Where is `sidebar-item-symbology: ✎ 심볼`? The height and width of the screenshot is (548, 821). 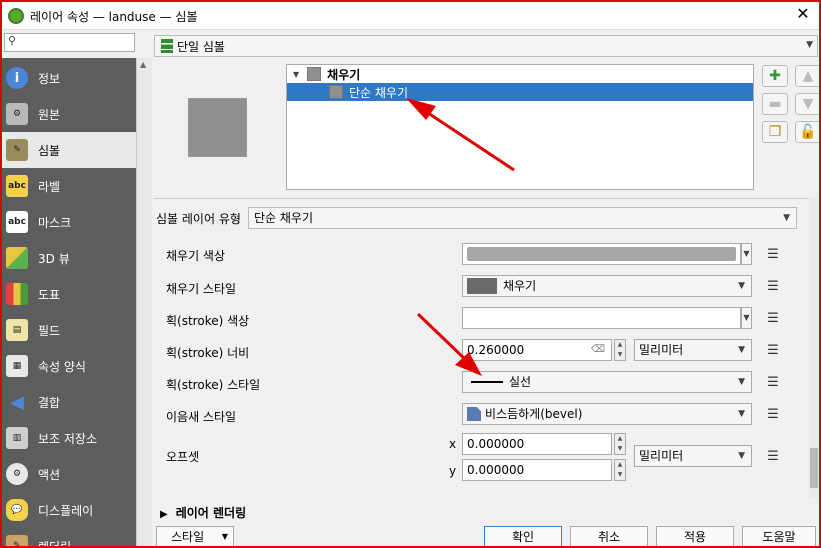
sidebar-item-symbology: ✎ 심볼 is located at coordinates (69, 150).